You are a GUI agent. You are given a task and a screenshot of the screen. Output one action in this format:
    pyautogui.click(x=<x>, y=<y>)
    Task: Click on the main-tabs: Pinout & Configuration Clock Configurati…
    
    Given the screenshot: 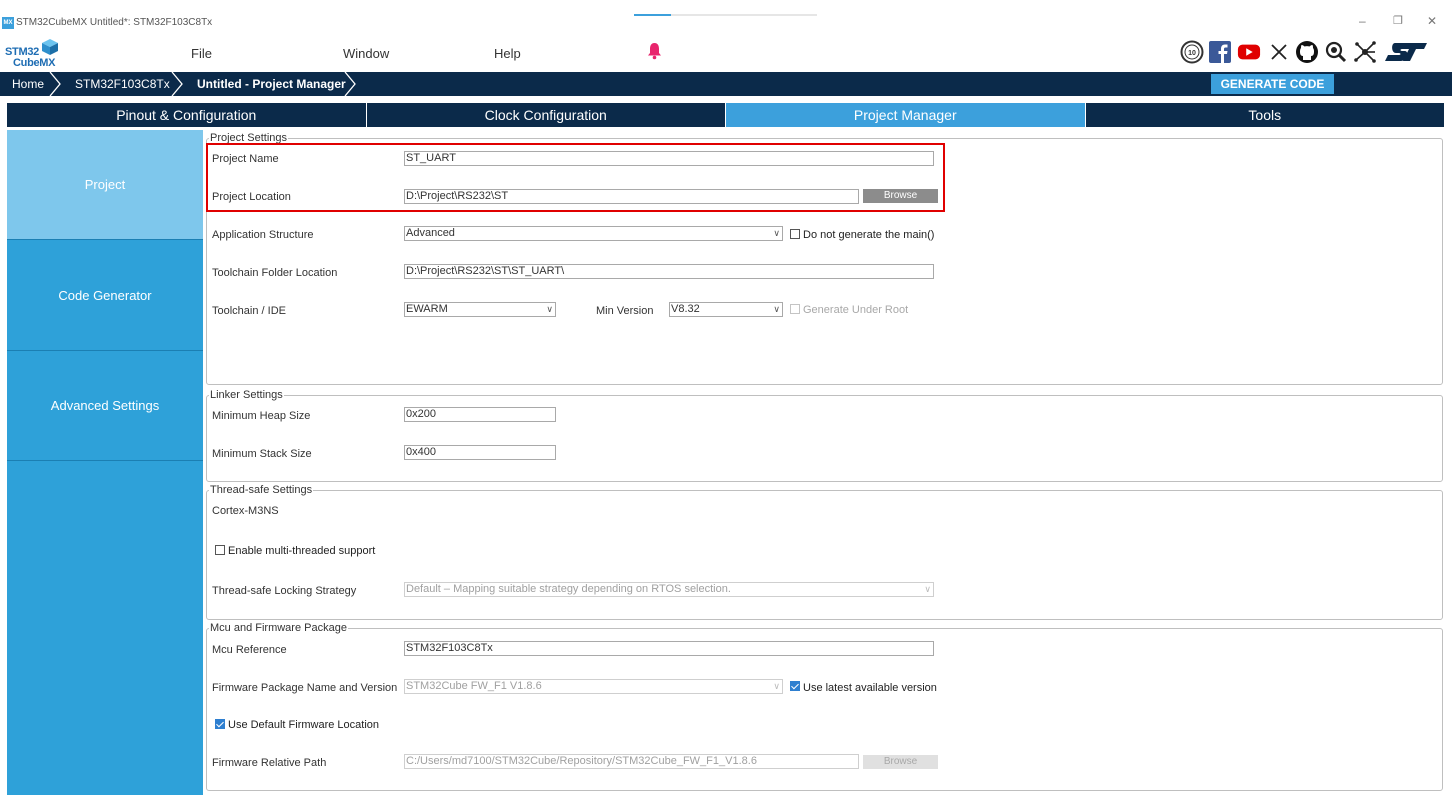 What is the action you would take?
    pyautogui.click(x=725, y=115)
    